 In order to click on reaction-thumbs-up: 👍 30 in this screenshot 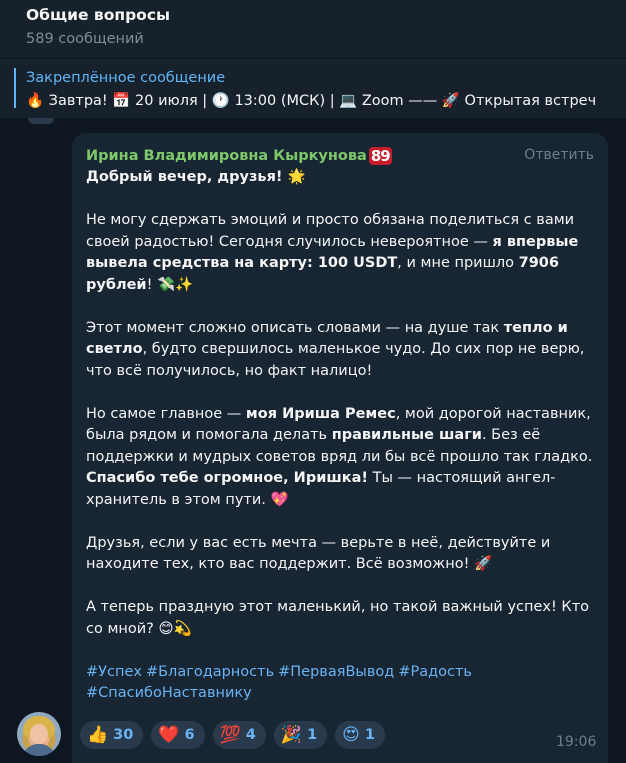, I will do `click(112, 735)`.